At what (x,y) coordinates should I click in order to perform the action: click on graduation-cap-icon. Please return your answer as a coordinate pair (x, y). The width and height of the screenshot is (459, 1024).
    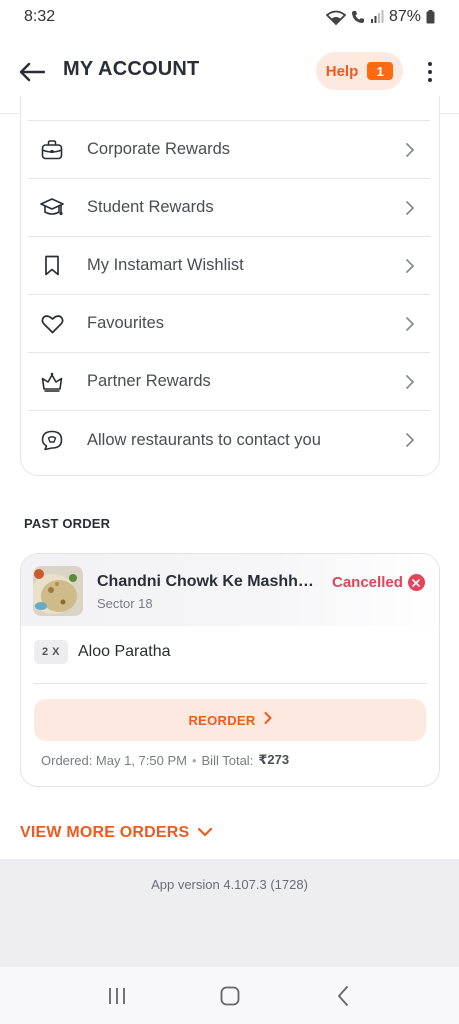
    Looking at the image, I should click on (52, 208).